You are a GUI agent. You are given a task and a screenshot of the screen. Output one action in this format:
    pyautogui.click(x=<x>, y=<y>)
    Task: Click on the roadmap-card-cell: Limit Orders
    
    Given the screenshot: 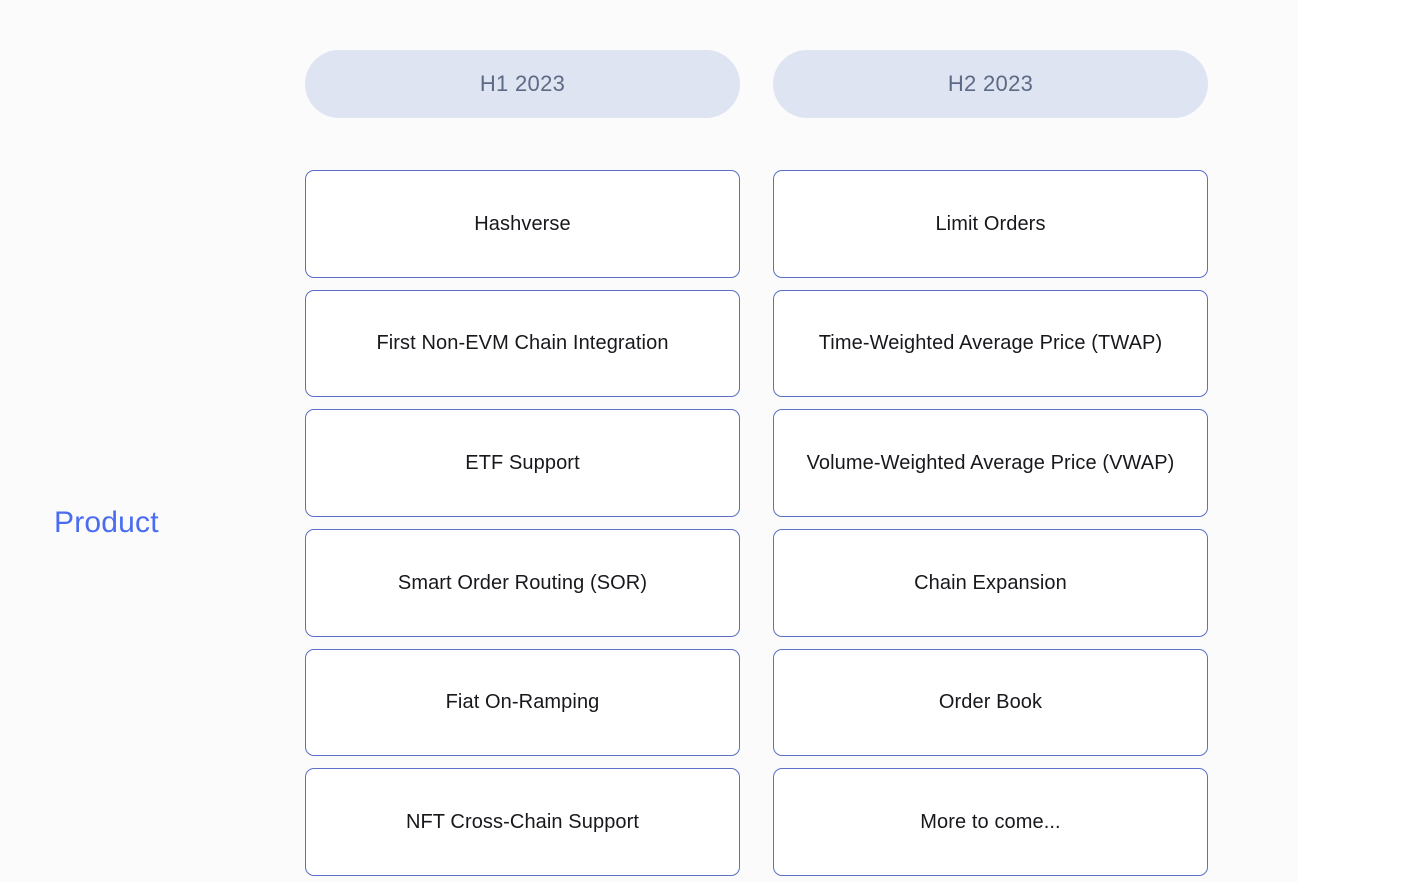 What is the action you would take?
    pyautogui.click(x=990, y=224)
    